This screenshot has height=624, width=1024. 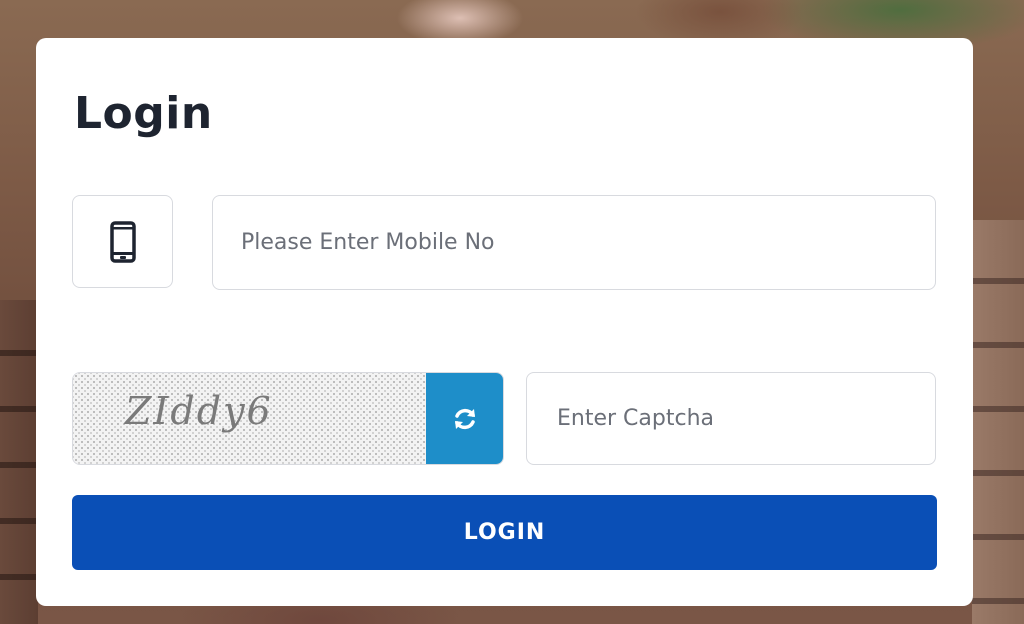 I want to click on captcha-input, so click(x=731, y=418).